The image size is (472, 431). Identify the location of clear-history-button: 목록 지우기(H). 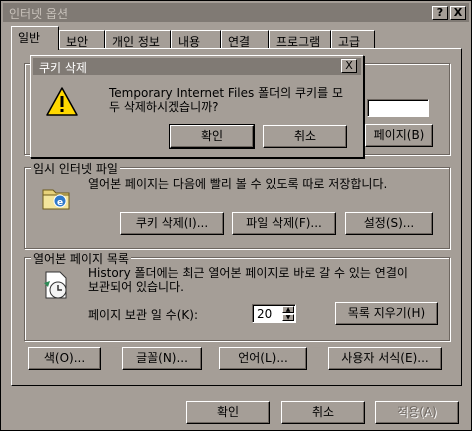
(386, 313).